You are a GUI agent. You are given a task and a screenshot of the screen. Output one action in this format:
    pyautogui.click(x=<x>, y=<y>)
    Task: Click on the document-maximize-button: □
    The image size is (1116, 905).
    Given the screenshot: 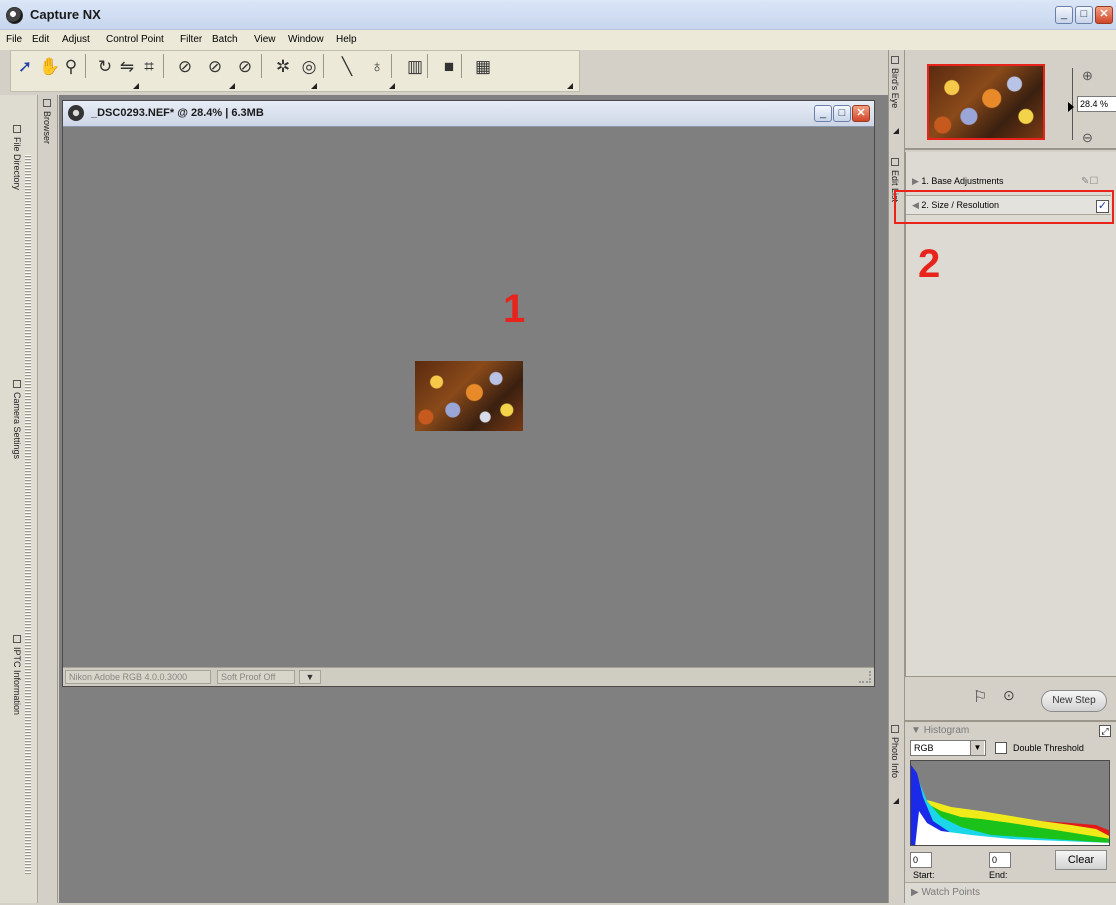 What is the action you would take?
    pyautogui.click(x=842, y=113)
    